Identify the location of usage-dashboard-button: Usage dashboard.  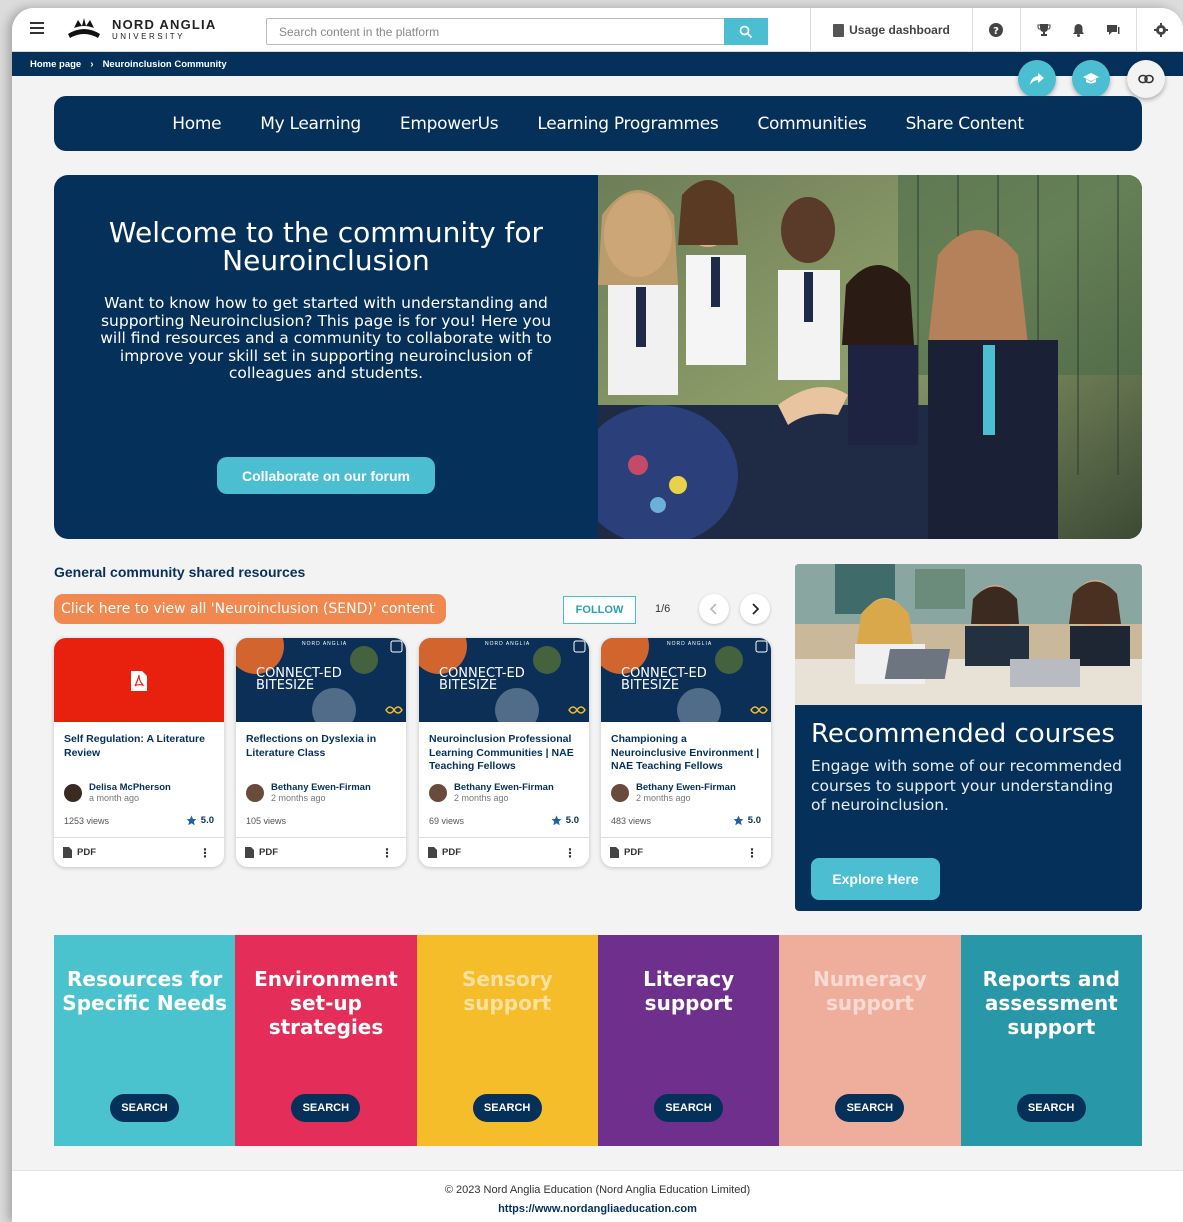
(891, 30).